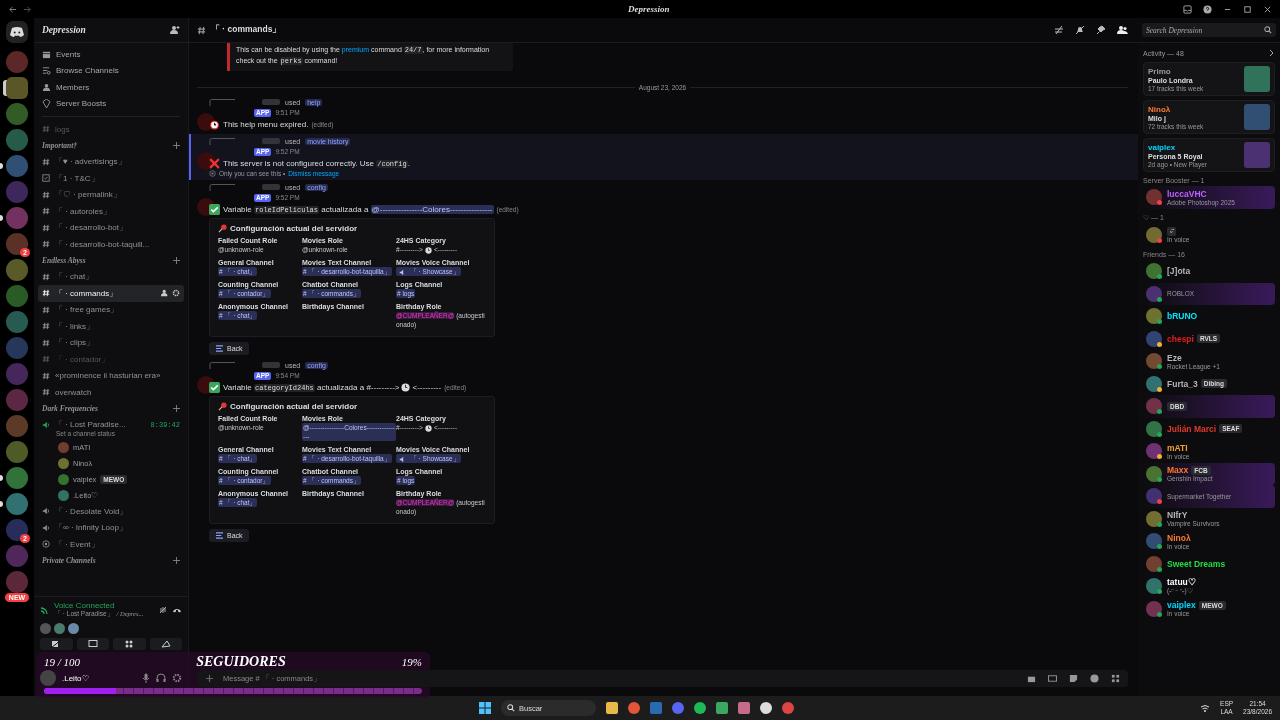 The height and width of the screenshot is (720, 1280). Describe the element at coordinates (111, 87) in the screenshot. I see `sidebar-item: Members` at that location.